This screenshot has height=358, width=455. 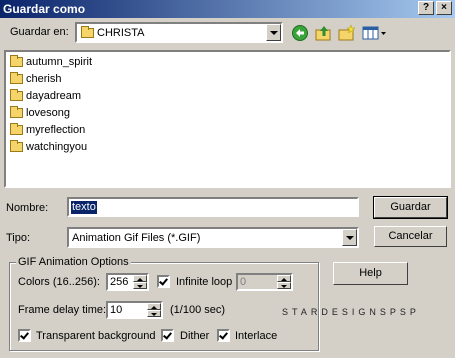 What do you see at coordinates (62, 310) in the screenshot?
I see `frame-delay-label: Frame delay time:` at bounding box center [62, 310].